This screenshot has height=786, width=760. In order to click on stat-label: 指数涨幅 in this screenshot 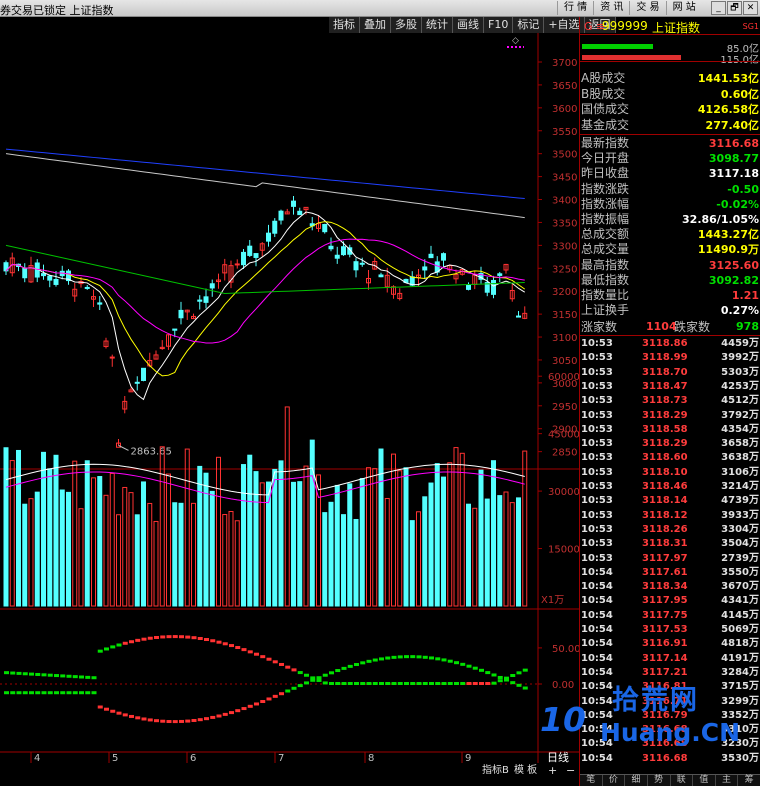, I will do `click(605, 203)`.